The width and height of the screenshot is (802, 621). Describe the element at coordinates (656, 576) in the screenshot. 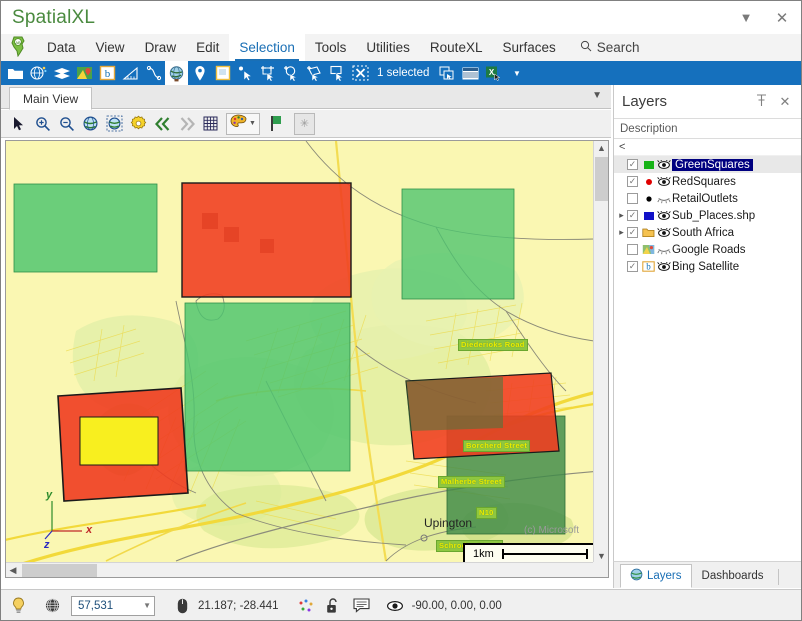

I see `panel-tab-layers: Layers` at that location.